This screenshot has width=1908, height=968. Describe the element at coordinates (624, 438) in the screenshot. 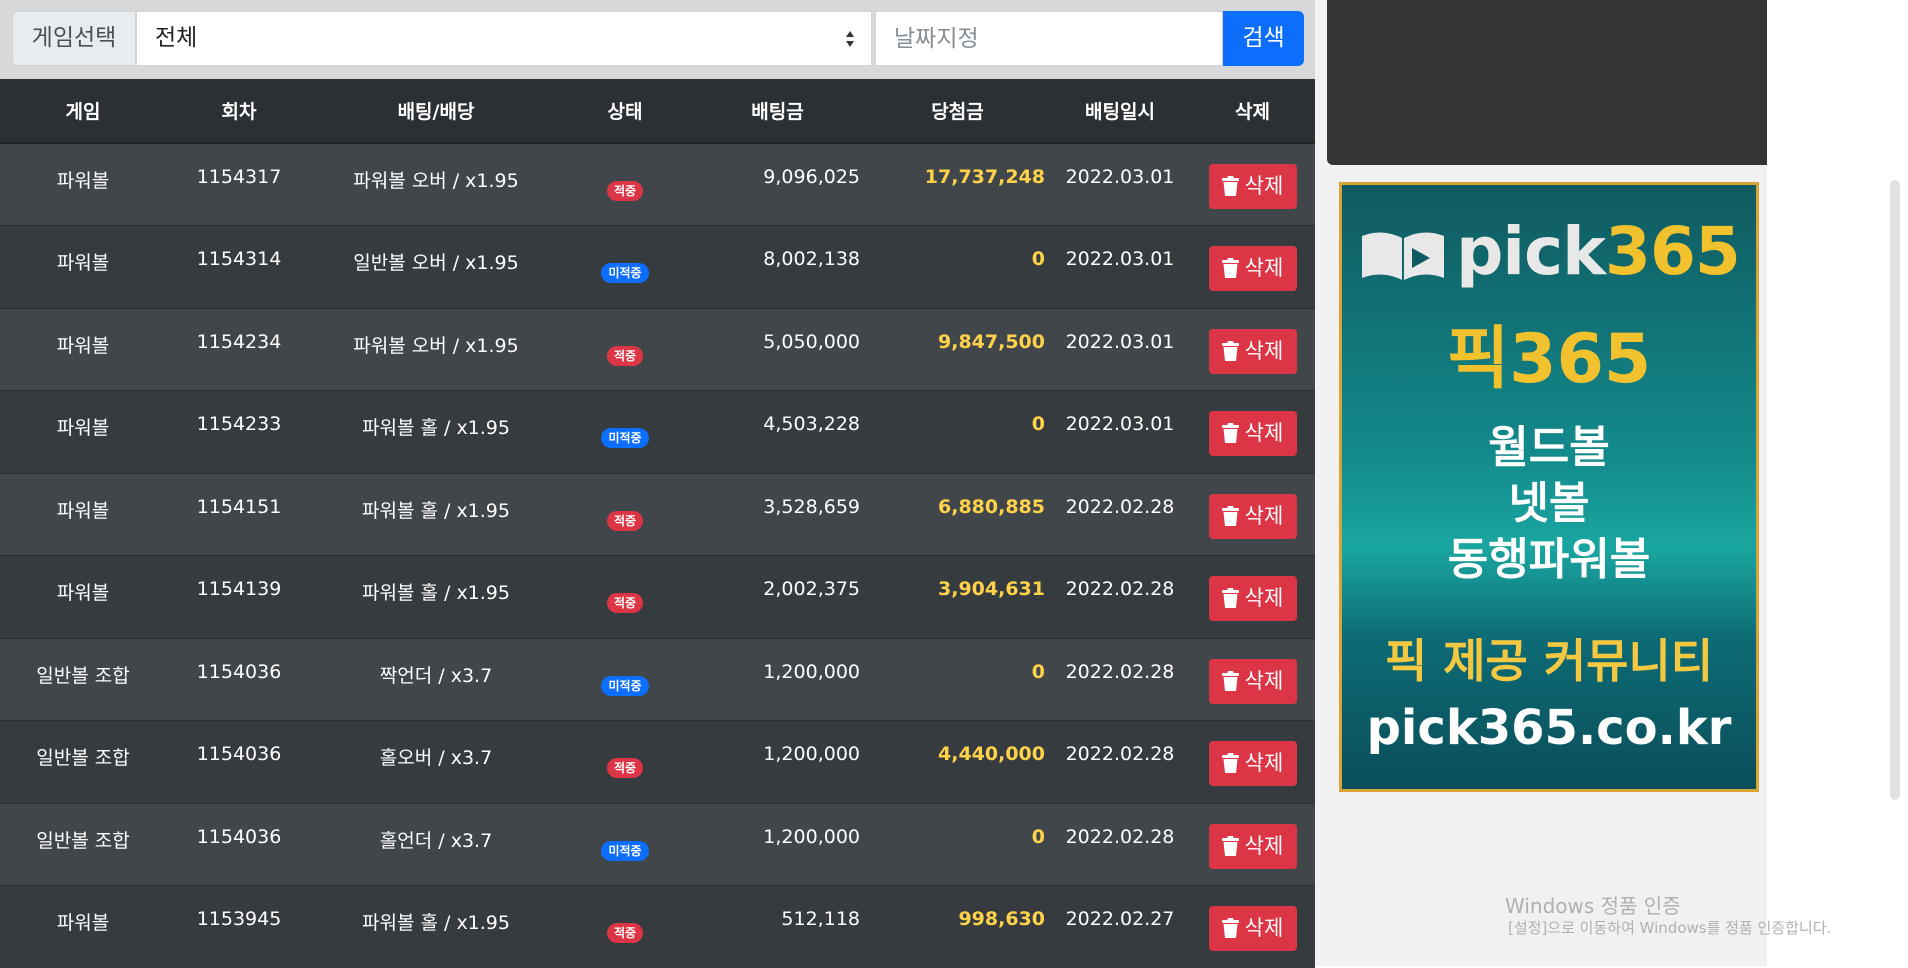

I see `status-badge: 미적중` at that location.